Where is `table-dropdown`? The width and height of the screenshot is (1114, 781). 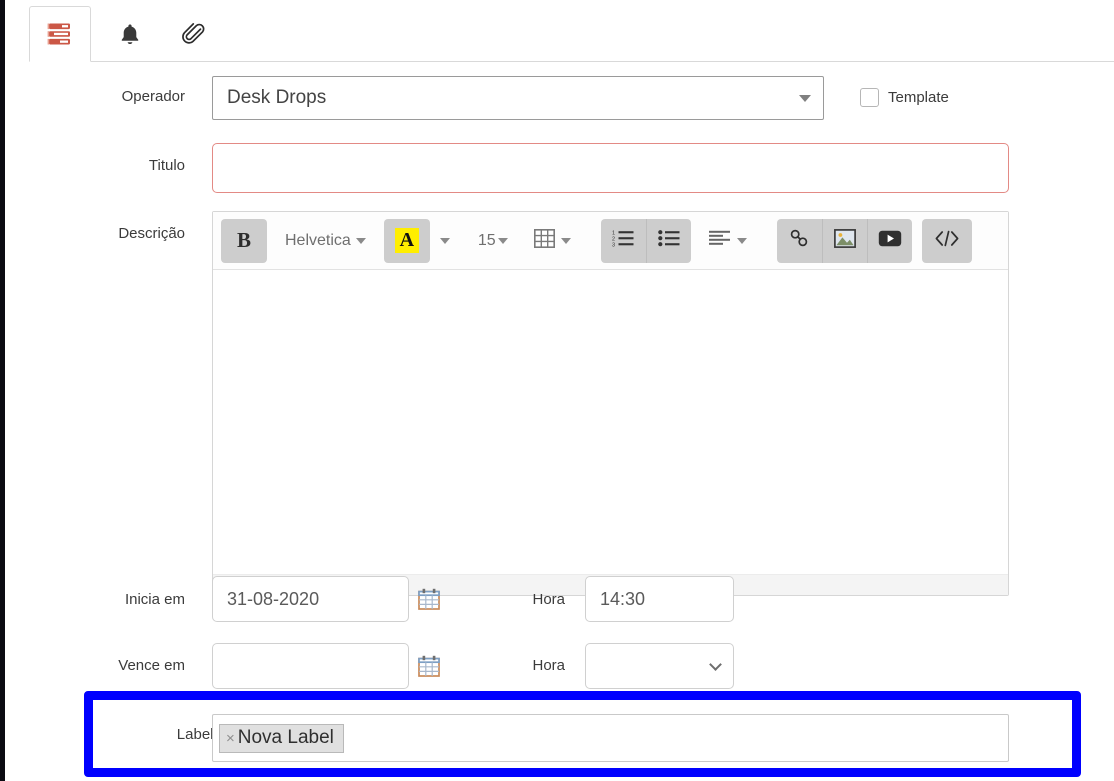 table-dropdown is located at coordinates (552, 241).